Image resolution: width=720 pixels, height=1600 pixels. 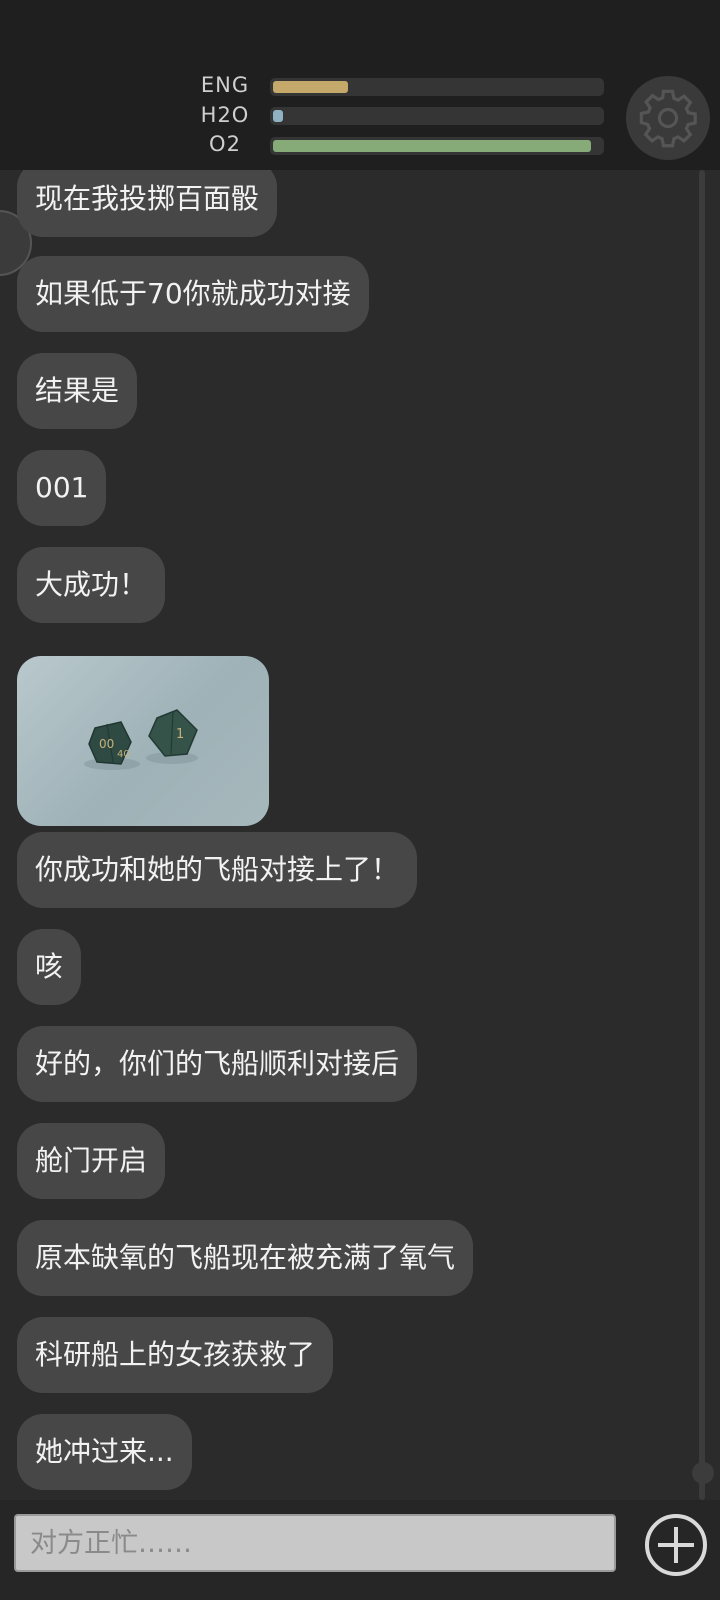 I want to click on chat-bubble: 现在我投掷百面骰, so click(x=147, y=203).